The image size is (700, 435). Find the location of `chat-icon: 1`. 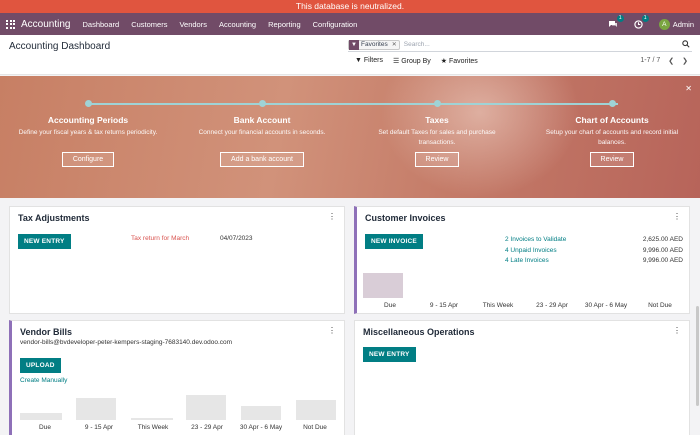

chat-icon: 1 is located at coordinates (616, 21).